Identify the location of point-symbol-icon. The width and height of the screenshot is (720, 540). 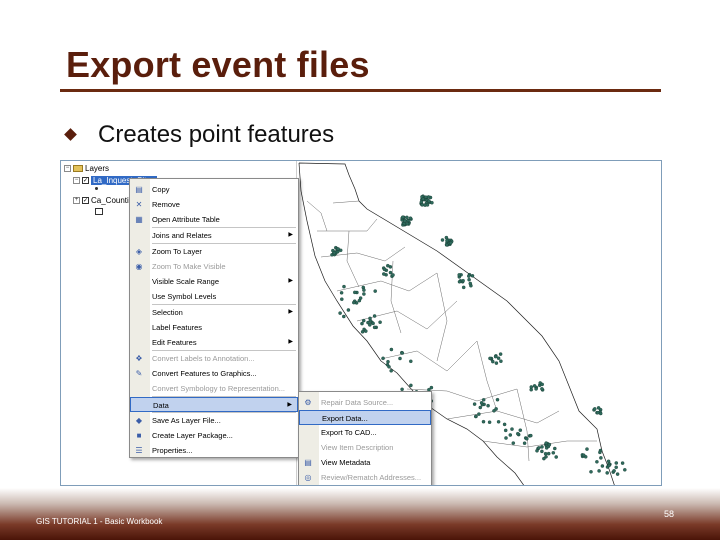
(96, 188).